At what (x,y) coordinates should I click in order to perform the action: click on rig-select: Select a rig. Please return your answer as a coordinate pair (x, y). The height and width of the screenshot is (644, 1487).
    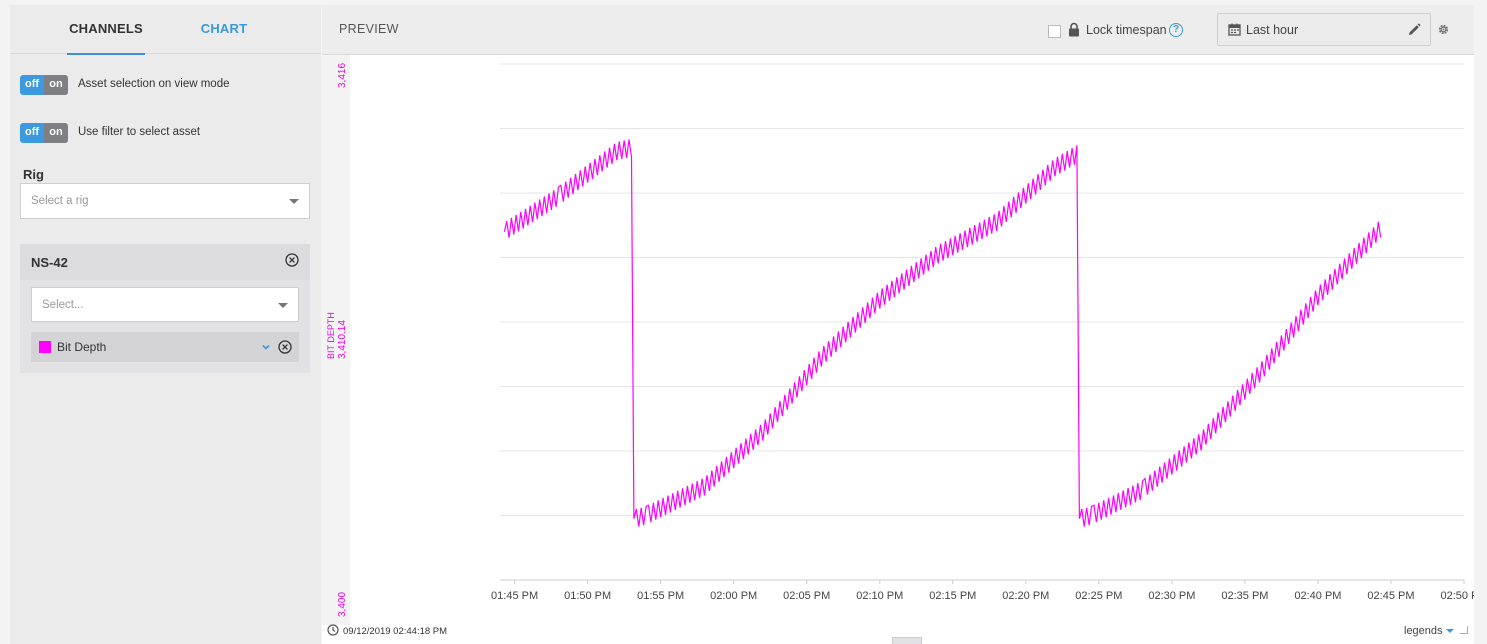
    Looking at the image, I should click on (165, 201).